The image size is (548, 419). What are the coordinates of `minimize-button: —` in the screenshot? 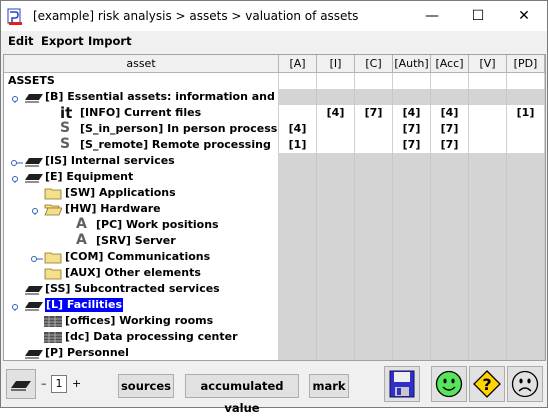 It's located at (432, 16).